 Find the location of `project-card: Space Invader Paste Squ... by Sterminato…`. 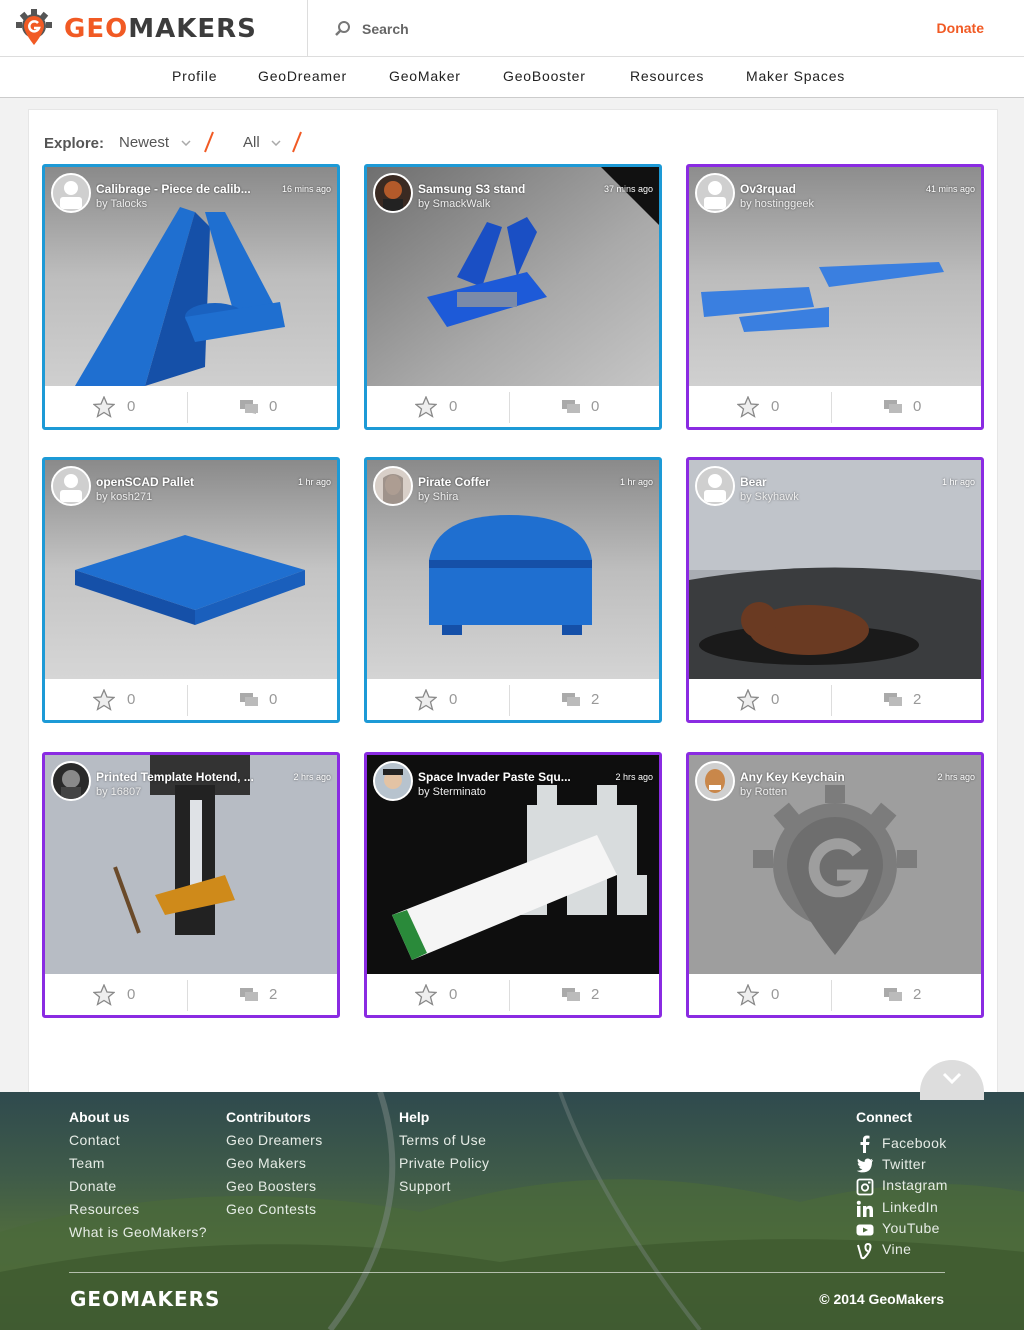

project-card: Space Invader Paste Squ... by Sterminato… is located at coordinates (513, 885).